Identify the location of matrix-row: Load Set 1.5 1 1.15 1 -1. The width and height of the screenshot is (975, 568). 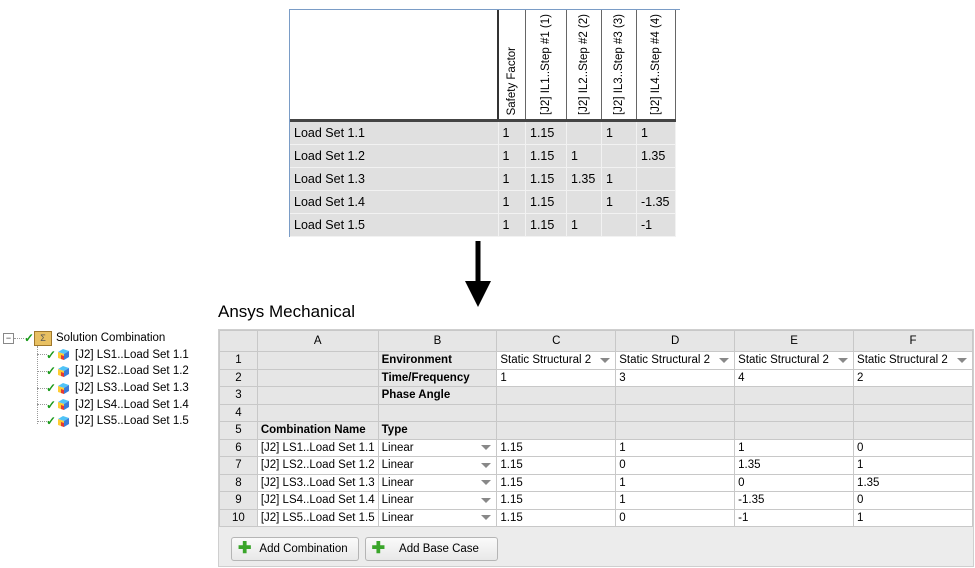
(483, 225).